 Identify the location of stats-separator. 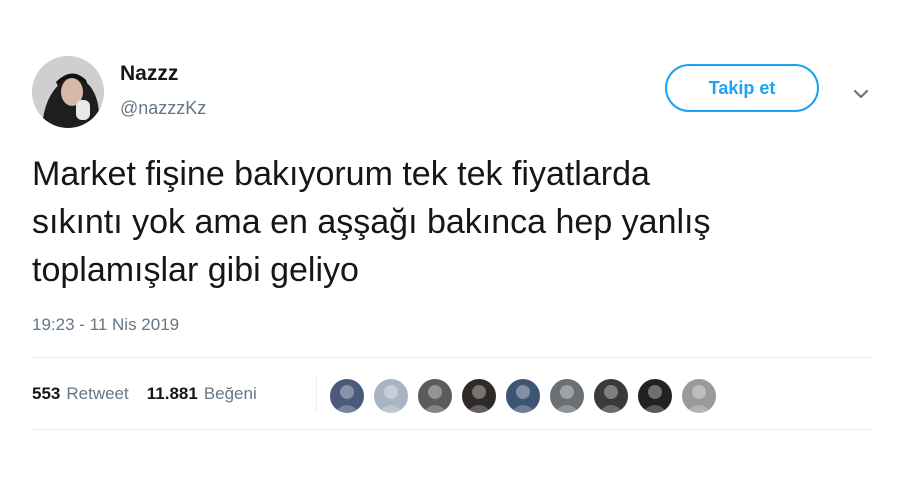
(316, 395).